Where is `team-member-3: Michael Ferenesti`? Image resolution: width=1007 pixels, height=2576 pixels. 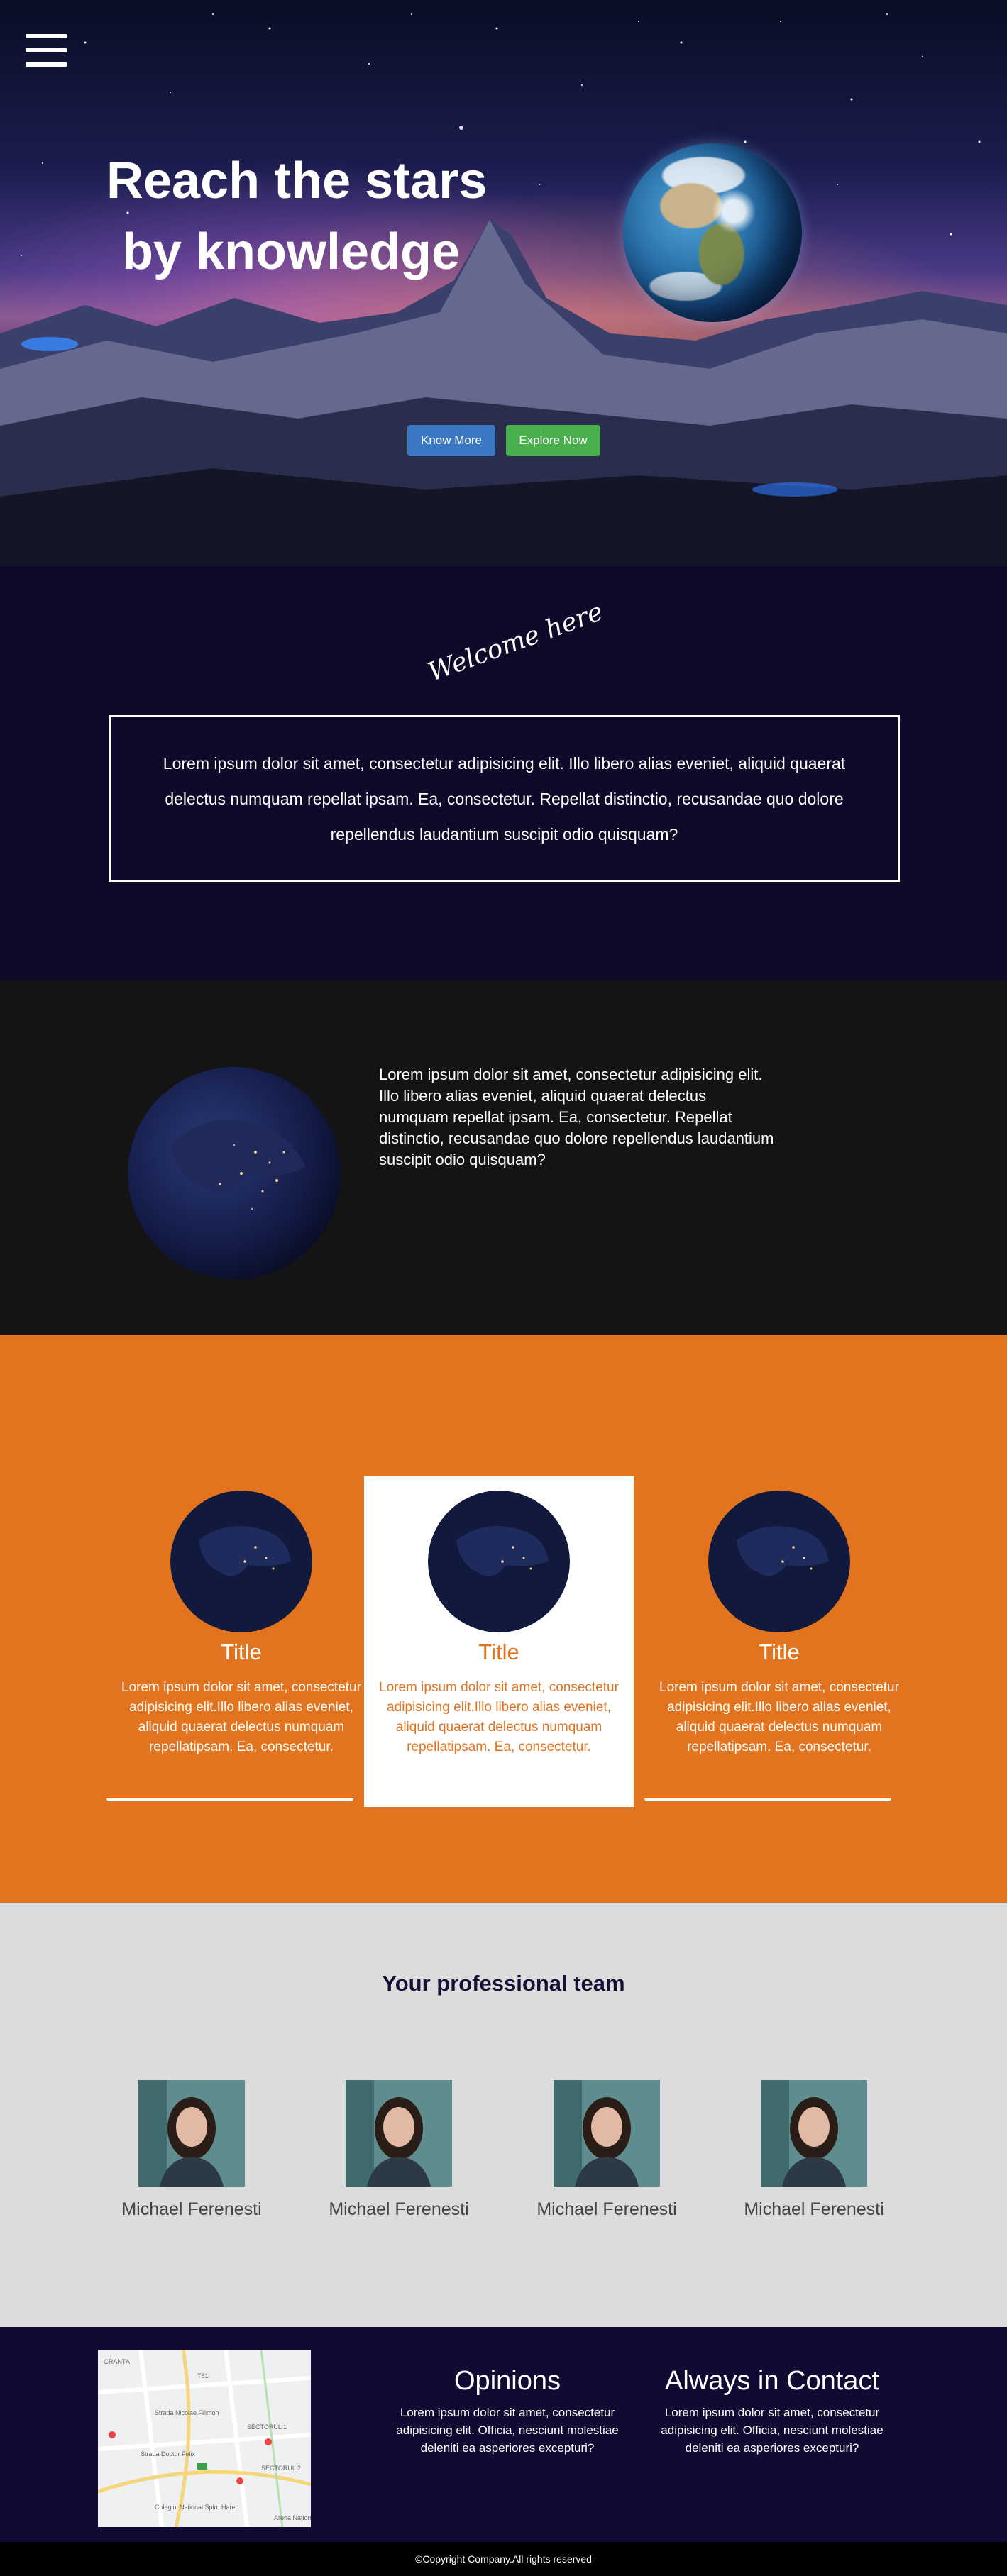
team-member-3: Michael Ferenesti is located at coordinates (607, 2150).